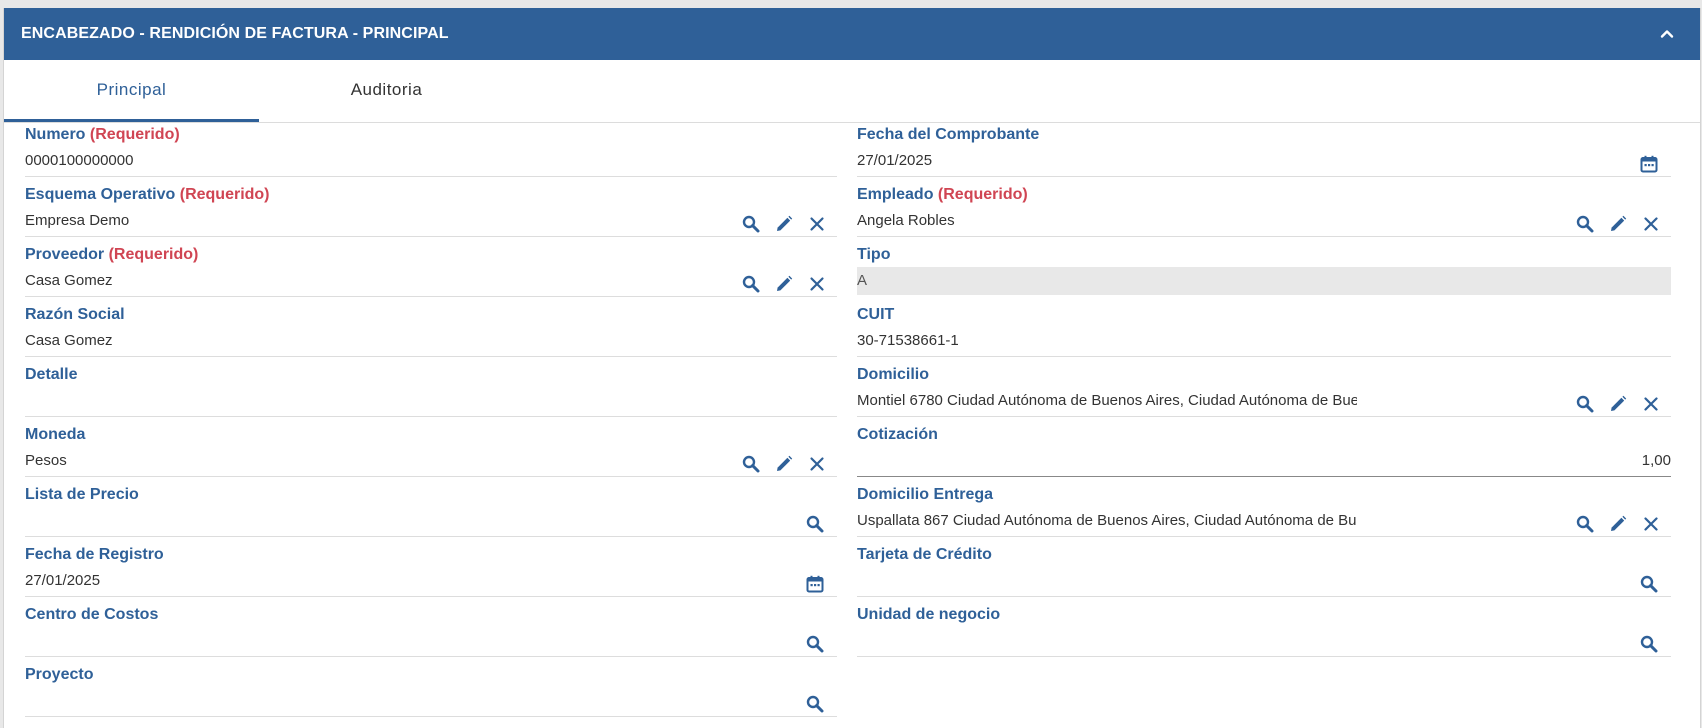 This screenshot has width=1702, height=728. What do you see at coordinates (948, 134) in the screenshot?
I see `fecha-comprobante-label: Fecha del Comprobante` at bounding box center [948, 134].